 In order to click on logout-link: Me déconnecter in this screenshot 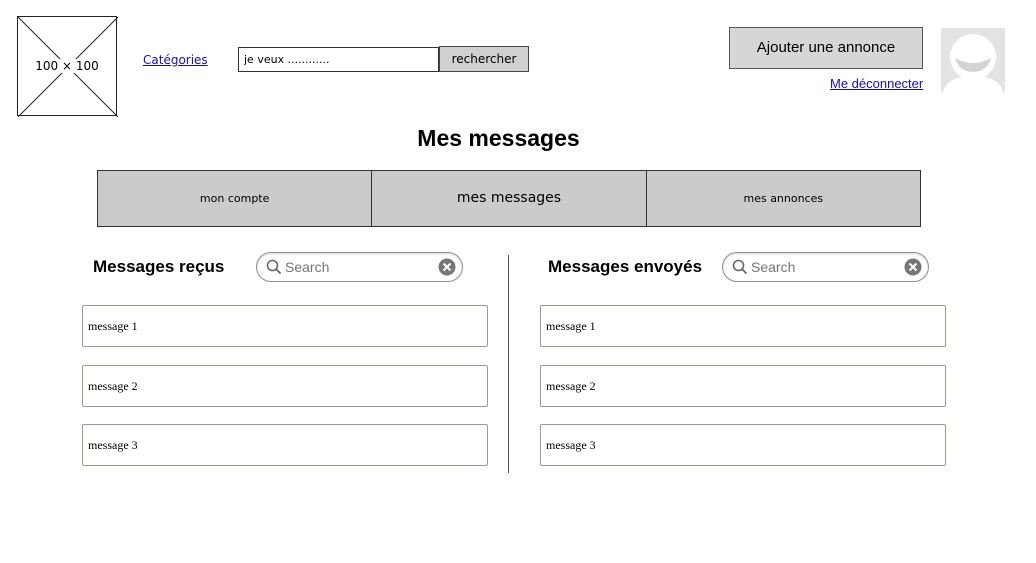, I will do `click(876, 83)`.